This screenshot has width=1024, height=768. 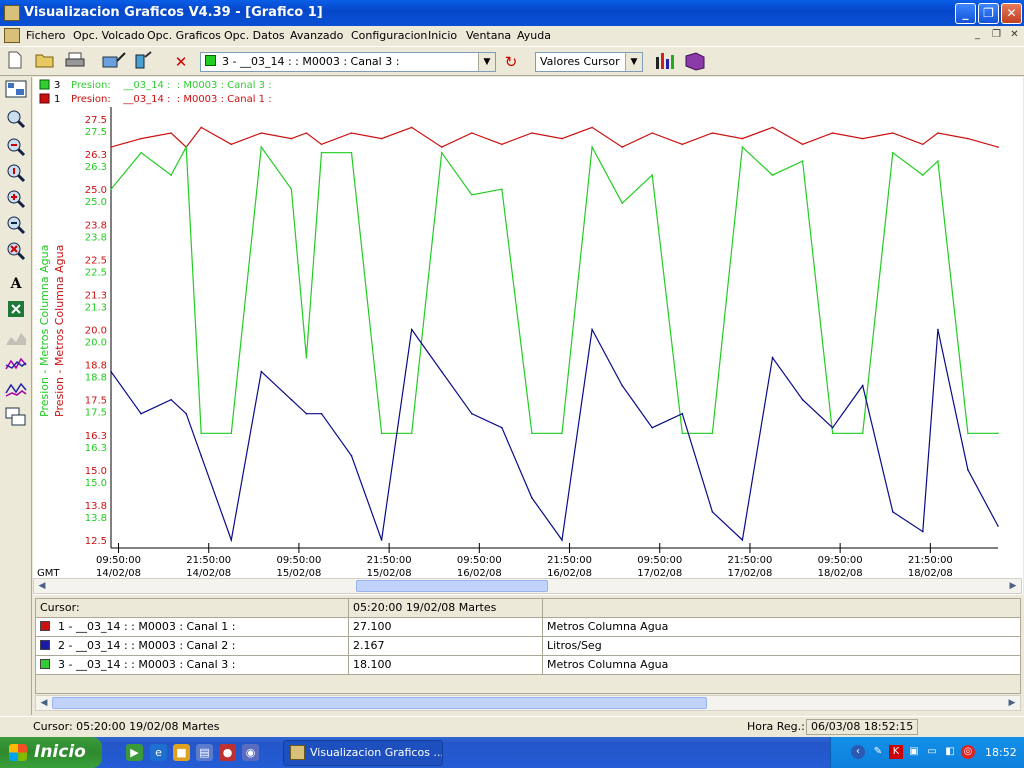 What do you see at coordinates (996, 35) in the screenshot?
I see `mdi-restore-button: ❐` at bounding box center [996, 35].